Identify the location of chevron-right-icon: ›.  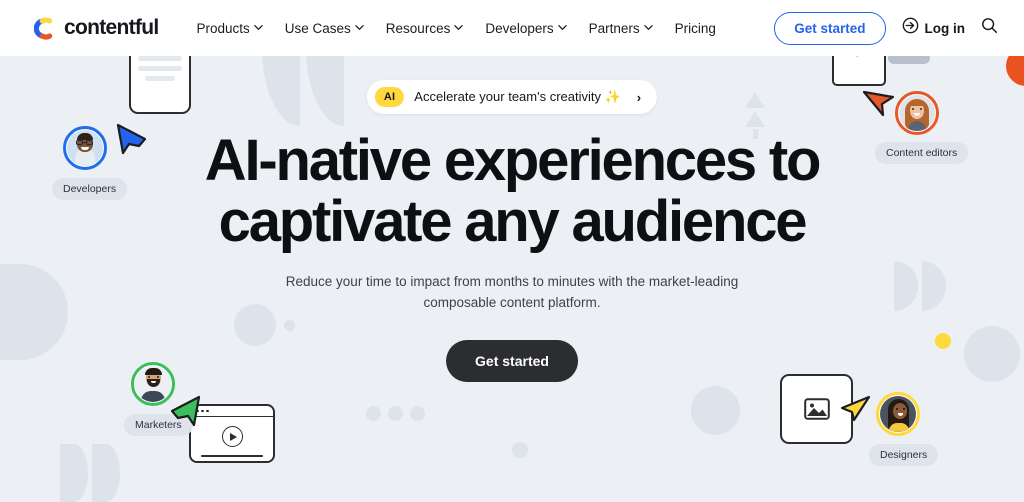
(639, 97).